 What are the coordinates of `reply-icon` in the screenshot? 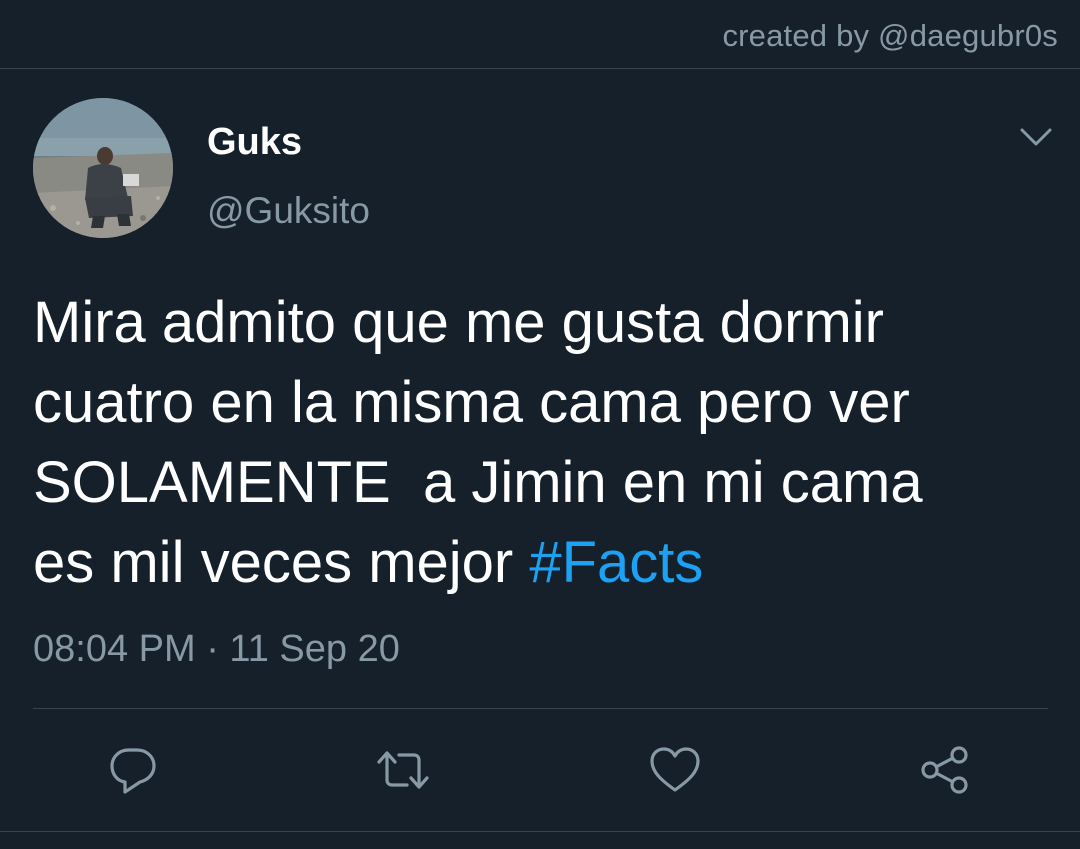 It's located at (133, 771).